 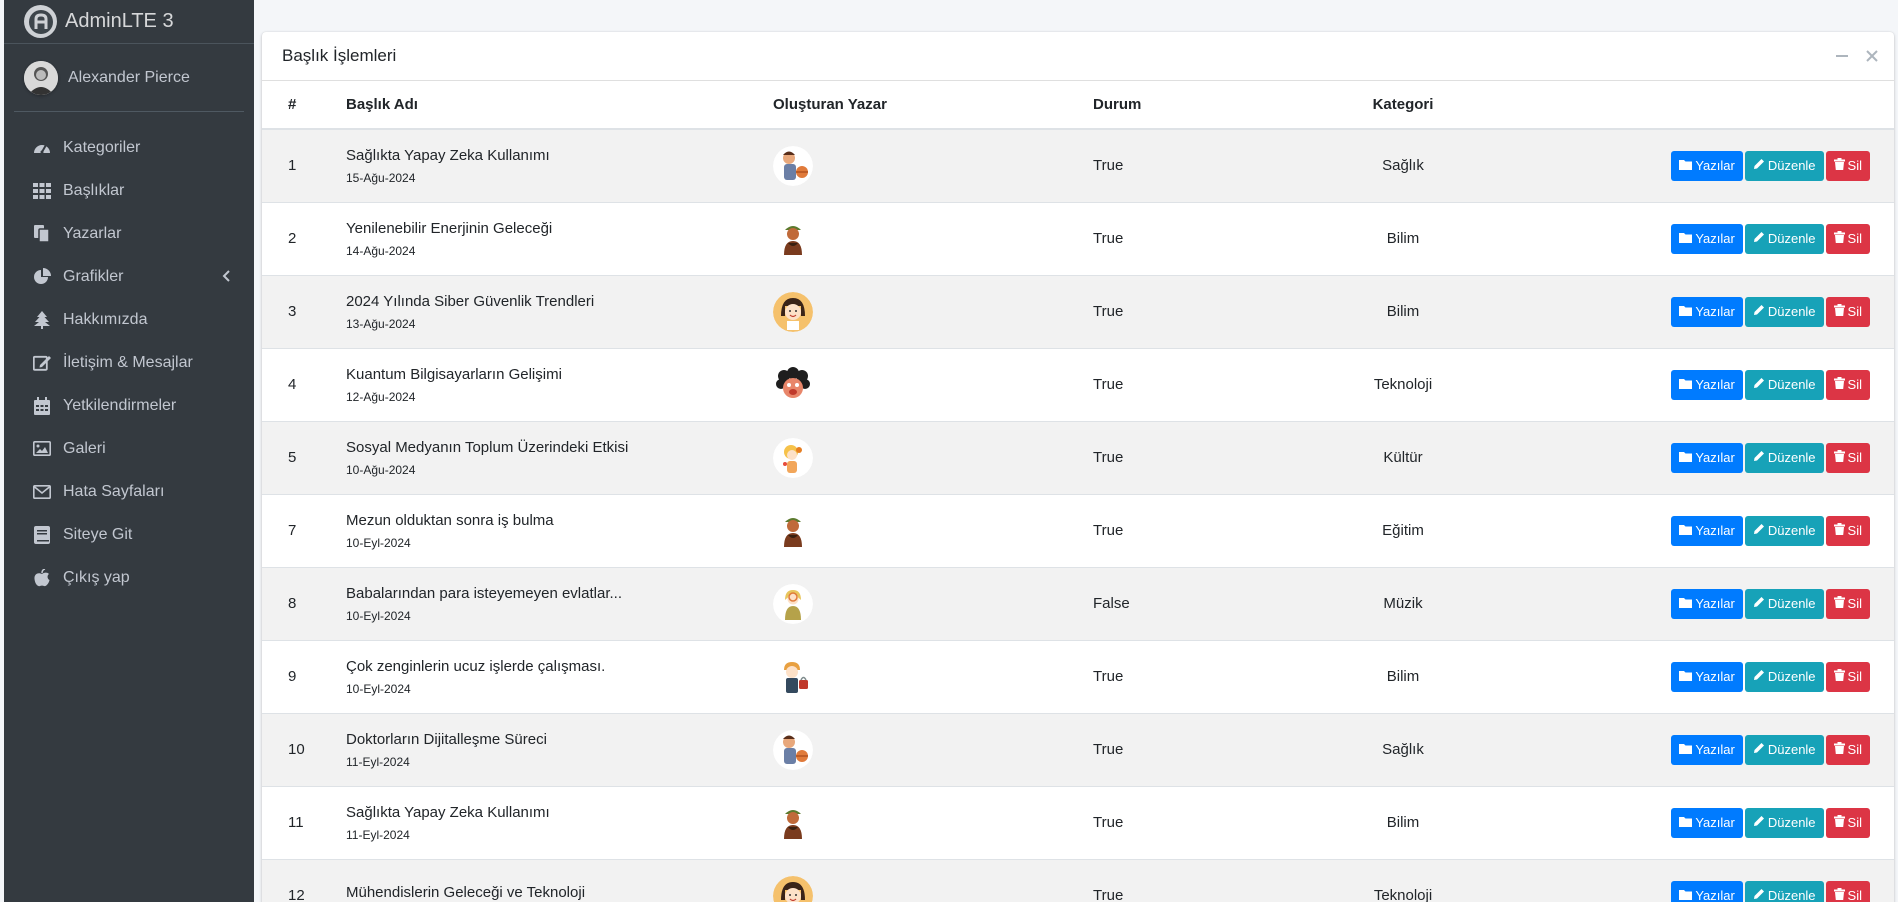 I want to click on user-avatar, so click(x=41, y=77).